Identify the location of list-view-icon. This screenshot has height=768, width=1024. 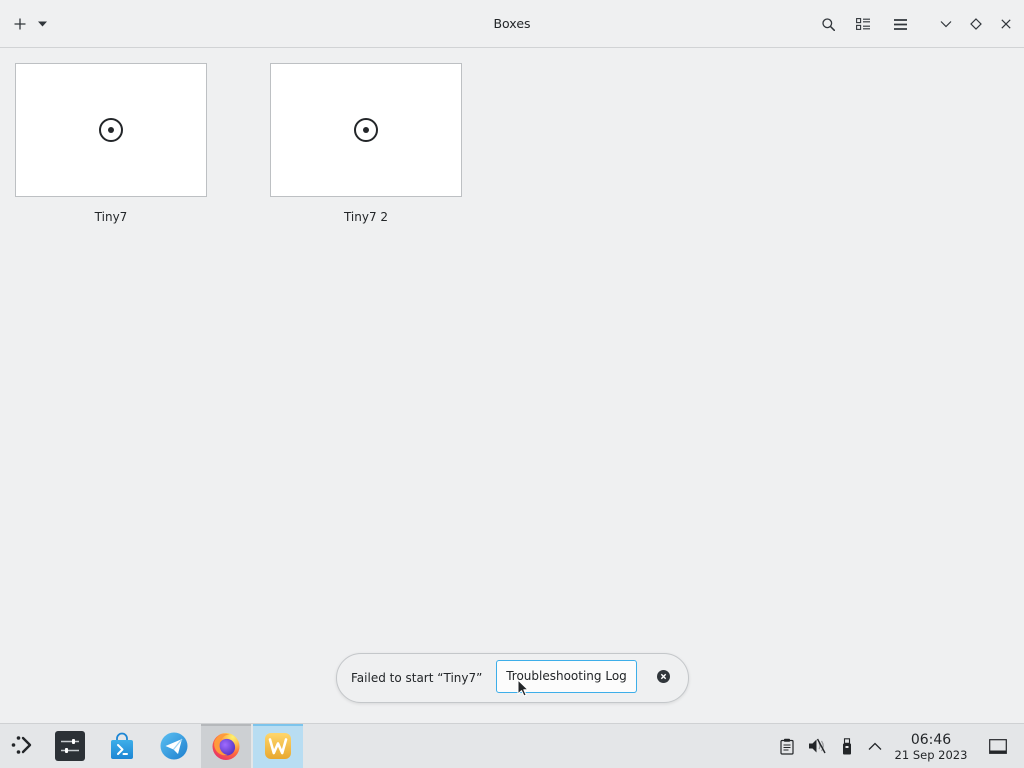
(863, 24).